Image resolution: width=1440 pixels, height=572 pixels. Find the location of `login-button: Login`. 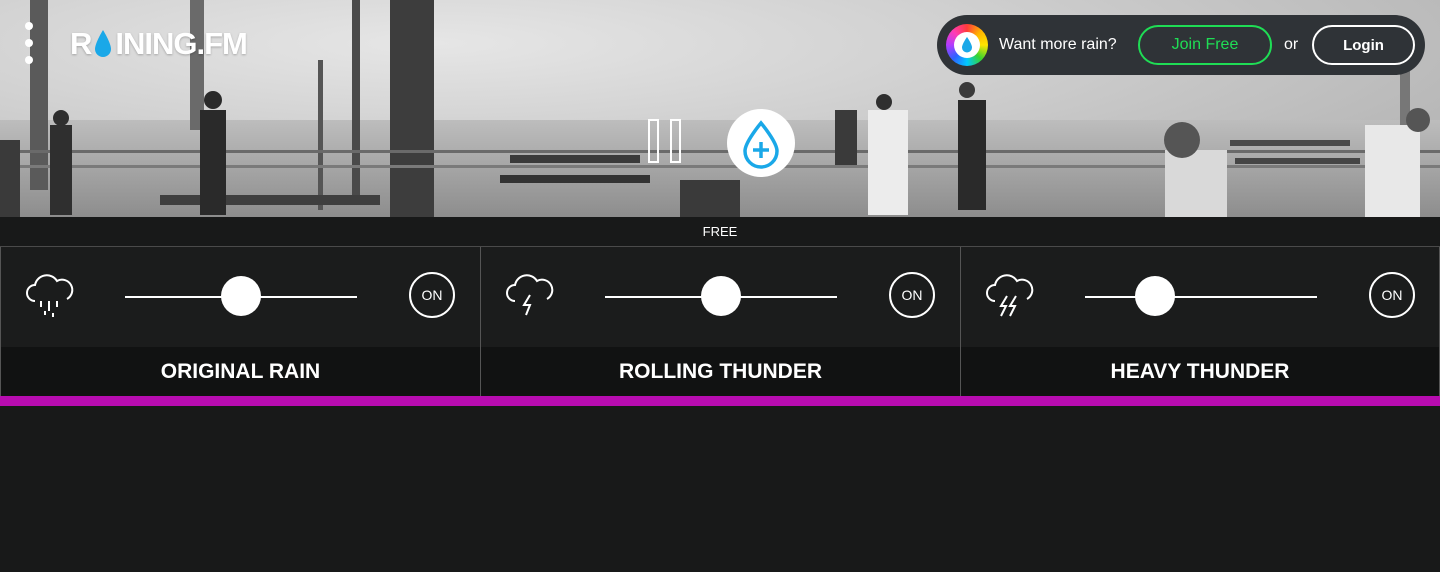

login-button: Login is located at coordinates (1363, 45).